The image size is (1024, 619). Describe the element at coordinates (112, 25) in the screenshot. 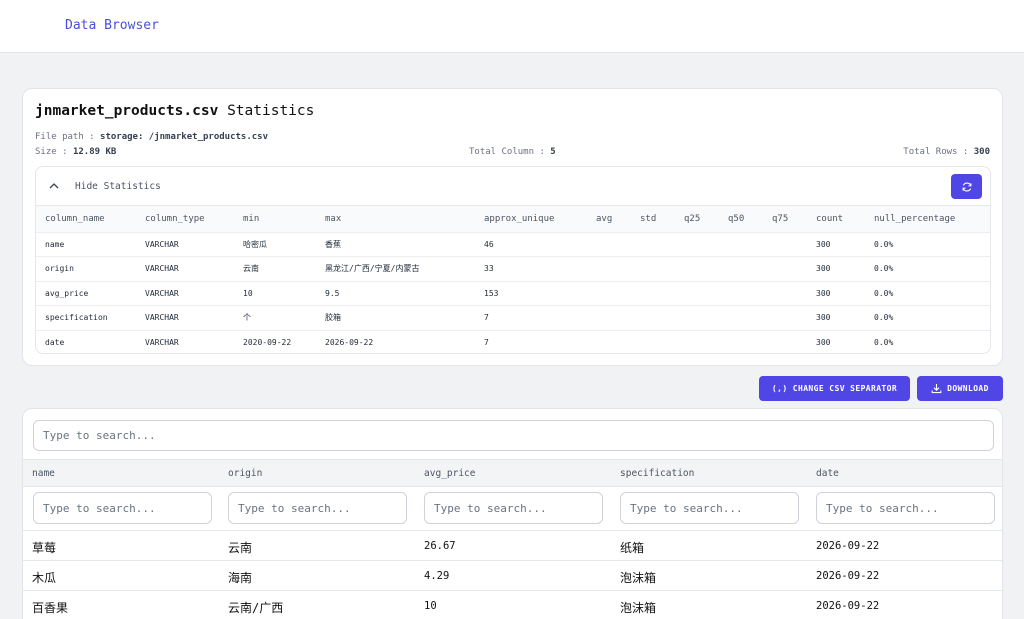

I see `brand-title: Data Browser` at that location.